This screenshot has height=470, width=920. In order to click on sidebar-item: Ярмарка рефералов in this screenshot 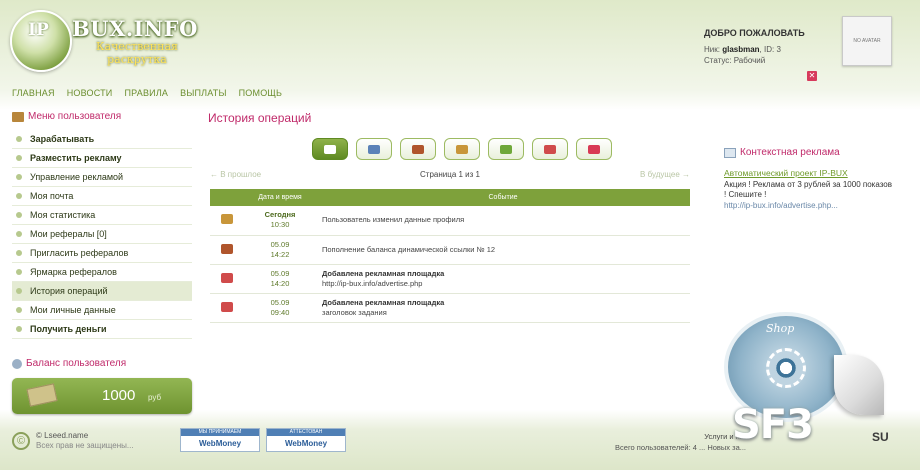, I will do `click(102, 272)`.